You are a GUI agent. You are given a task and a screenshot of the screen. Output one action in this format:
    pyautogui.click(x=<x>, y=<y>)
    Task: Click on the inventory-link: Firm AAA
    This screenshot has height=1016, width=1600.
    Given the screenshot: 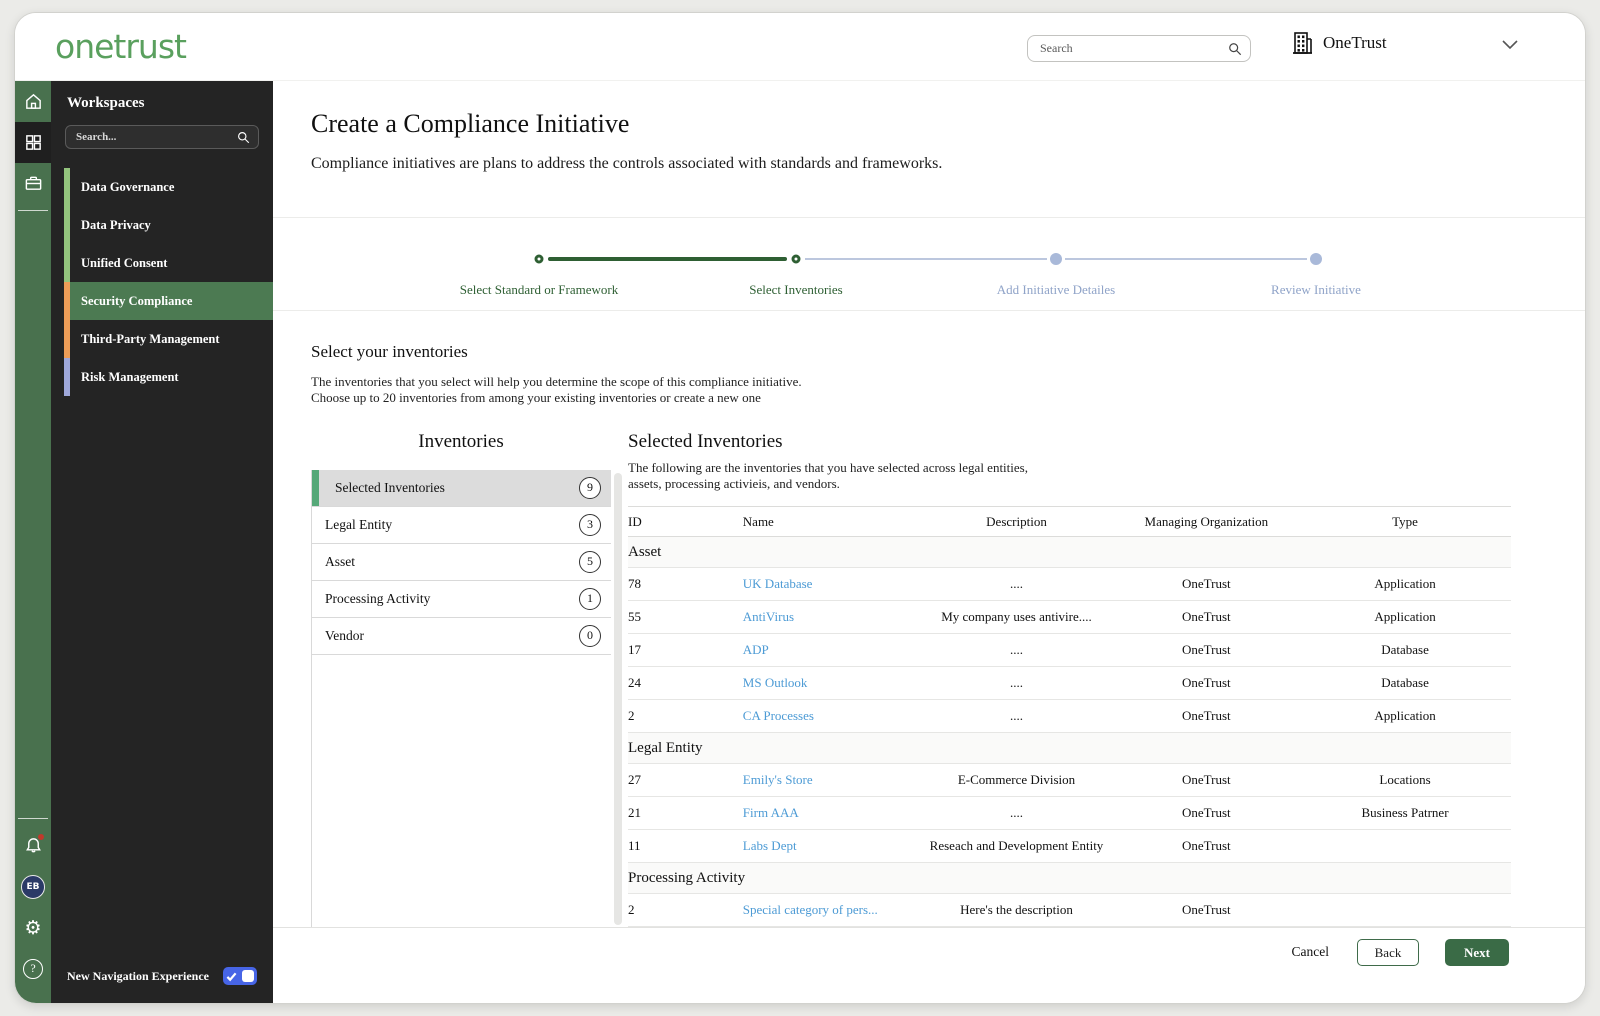 What is the action you would take?
    pyautogui.click(x=771, y=812)
    